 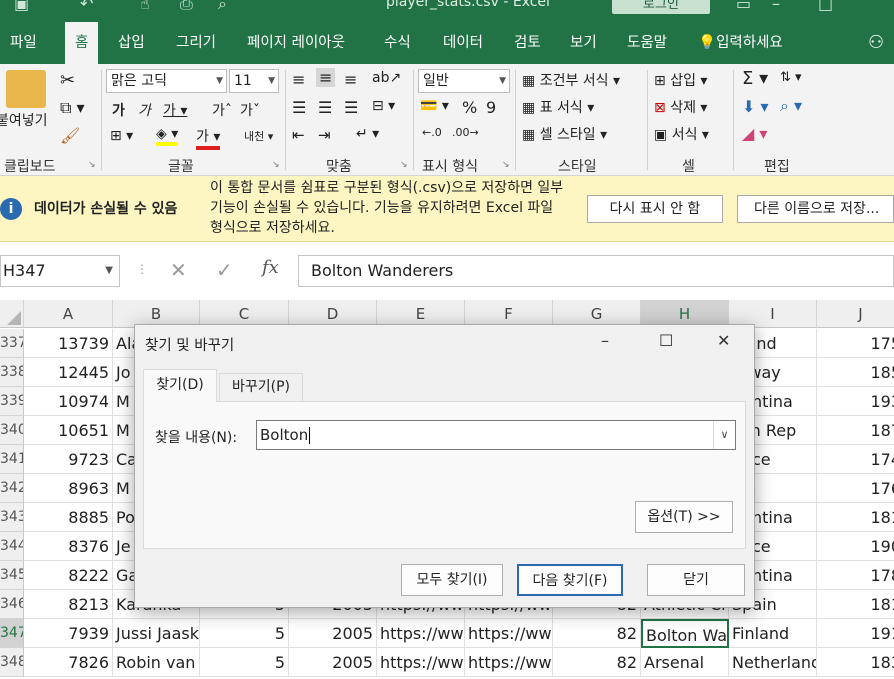 What do you see at coordinates (876, 43) in the screenshot?
I see `share-icon: ⚇` at bounding box center [876, 43].